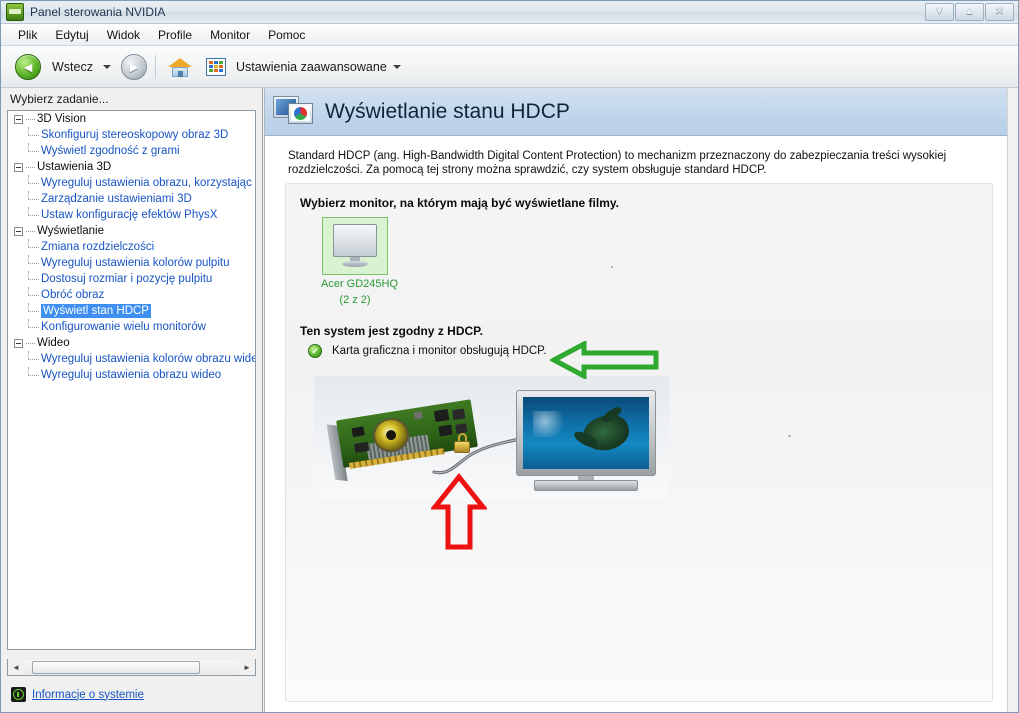 The image size is (1019, 713). I want to click on sidebar-item-zgodnosc-z-grami: Wyświetl zgodność z grami, so click(131, 151).